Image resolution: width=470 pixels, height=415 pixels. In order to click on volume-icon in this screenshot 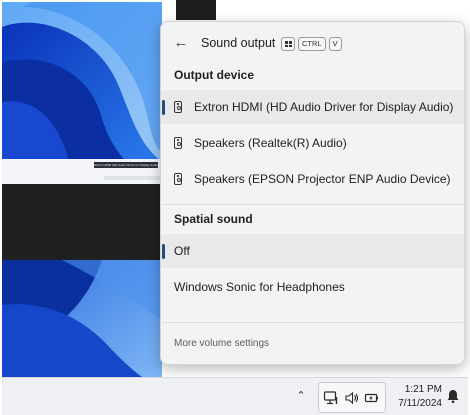, I will do `click(352, 398)`.